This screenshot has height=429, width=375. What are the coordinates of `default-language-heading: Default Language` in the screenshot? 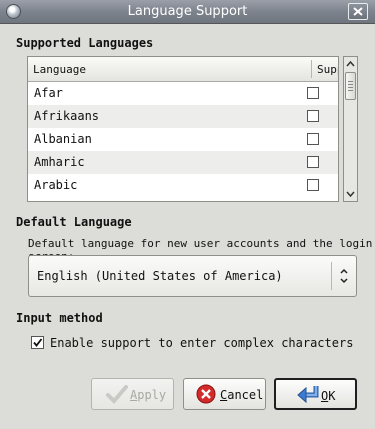 It's located at (74, 222).